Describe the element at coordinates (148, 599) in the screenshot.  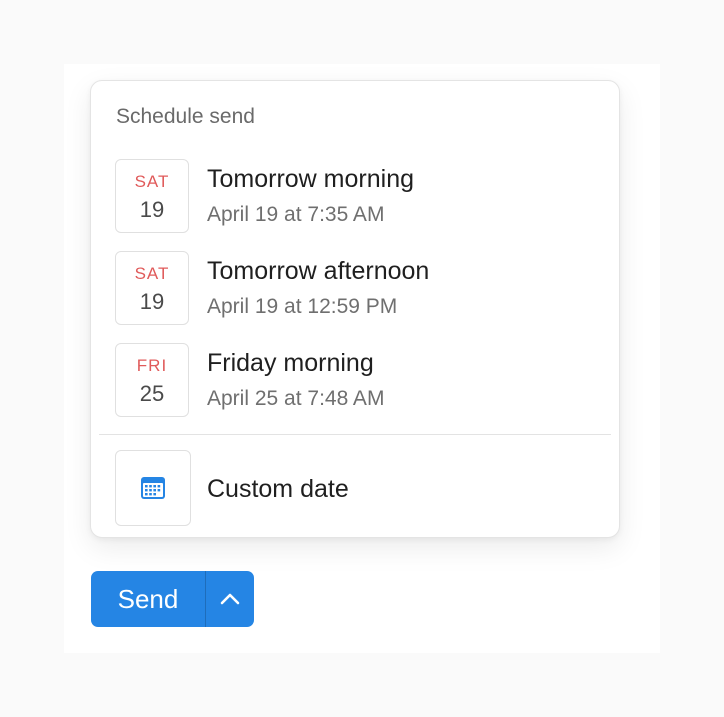
I see `send-button: Send` at that location.